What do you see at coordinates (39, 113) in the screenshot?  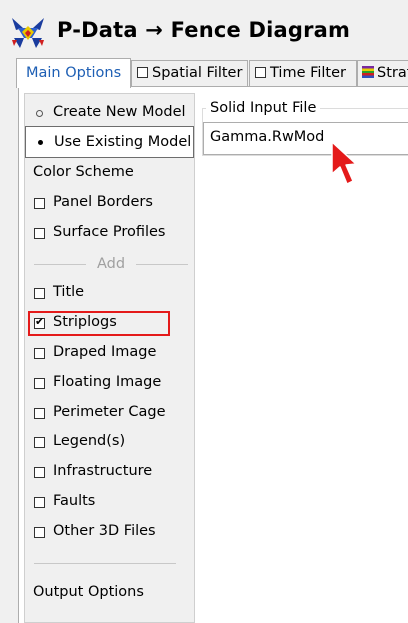 I see `radio-unselected-icon` at bounding box center [39, 113].